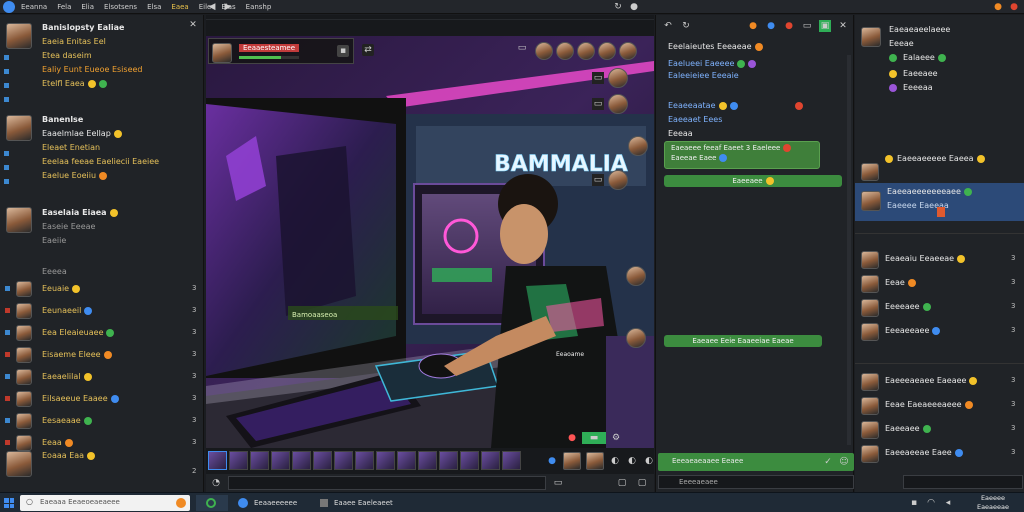  I want to click on taskbar-app: Eaaee Eaeleaeet, so click(363, 503).